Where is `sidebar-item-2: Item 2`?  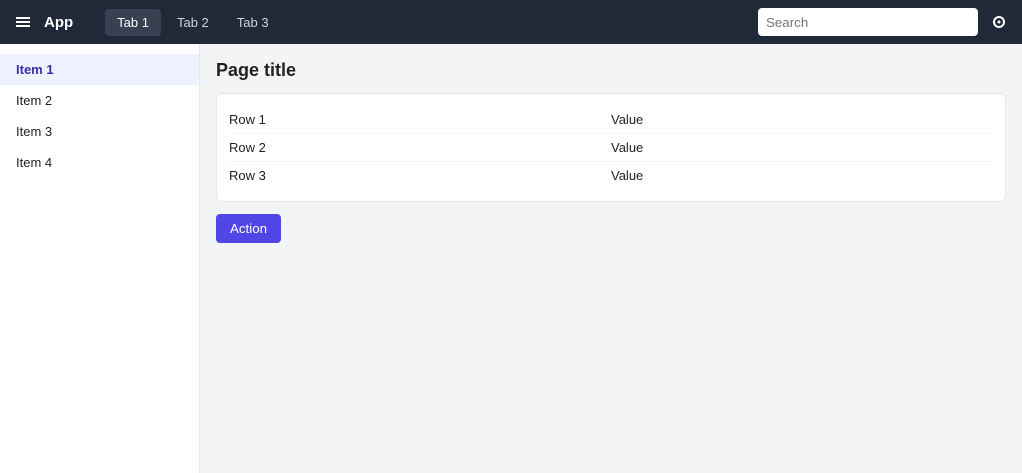
sidebar-item-2: Item 2 is located at coordinates (99, 100).